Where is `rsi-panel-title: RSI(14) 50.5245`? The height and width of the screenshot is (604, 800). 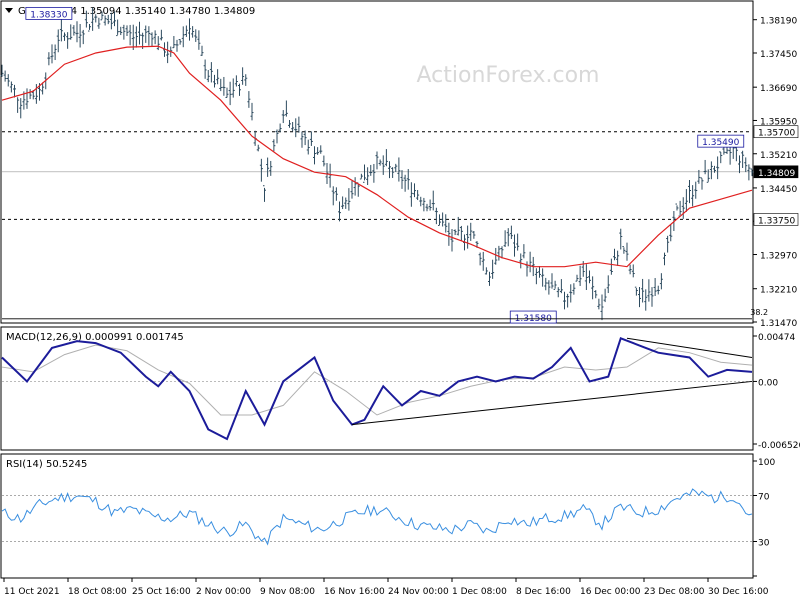 rsi-panel-title: RSI(14) 50.5245 is located at coordinates (46, 464).